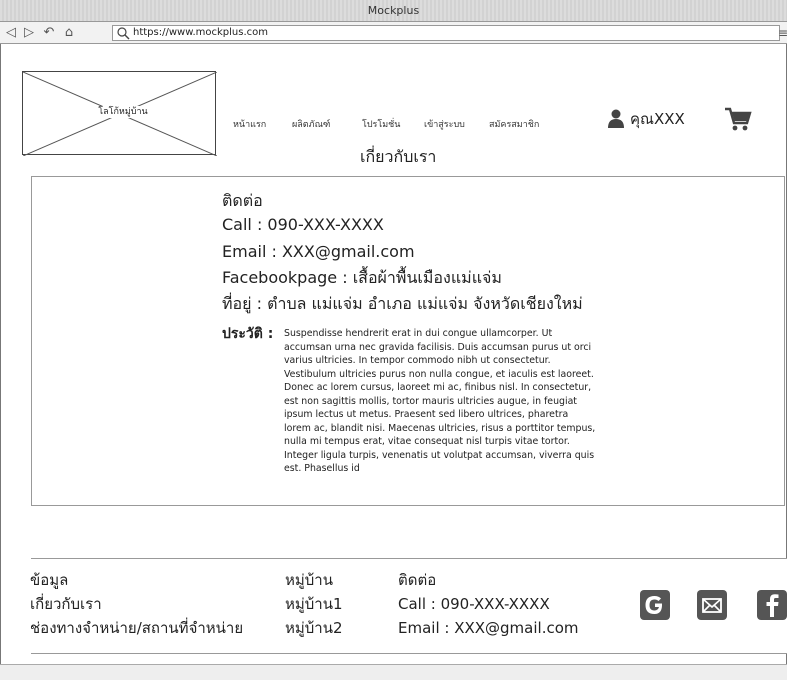 This screenshot has width=787, height=680. Describe the element at coordinates (303, 224) in the screenshot. I see `contact-call: Call : 090-XXX-XXXX` at that location.